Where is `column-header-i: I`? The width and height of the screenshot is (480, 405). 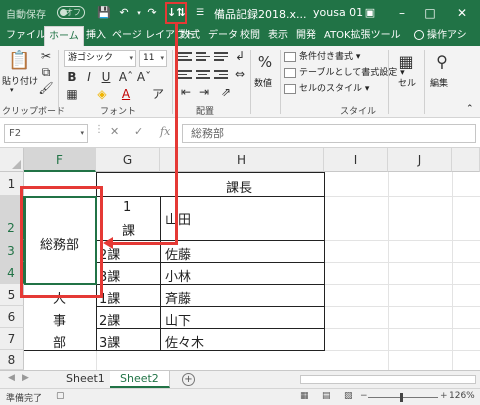 column-header-i: I is located at coordinates (356, 160).